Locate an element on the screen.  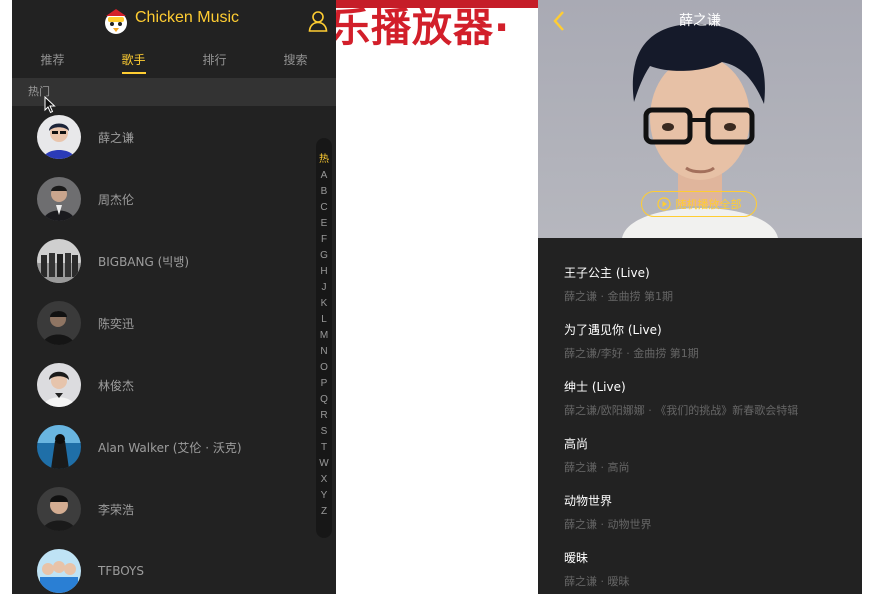
singer-item: Alan Walker (艾伦 · 沃克) is located at coordinates (174, 447).